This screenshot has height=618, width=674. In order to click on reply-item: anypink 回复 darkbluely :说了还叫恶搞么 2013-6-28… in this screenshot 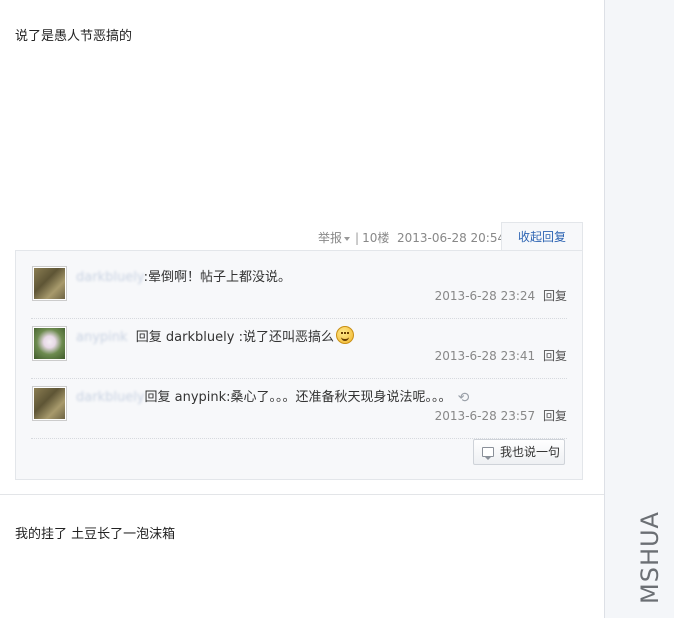, I will do `click(299, 349)`.